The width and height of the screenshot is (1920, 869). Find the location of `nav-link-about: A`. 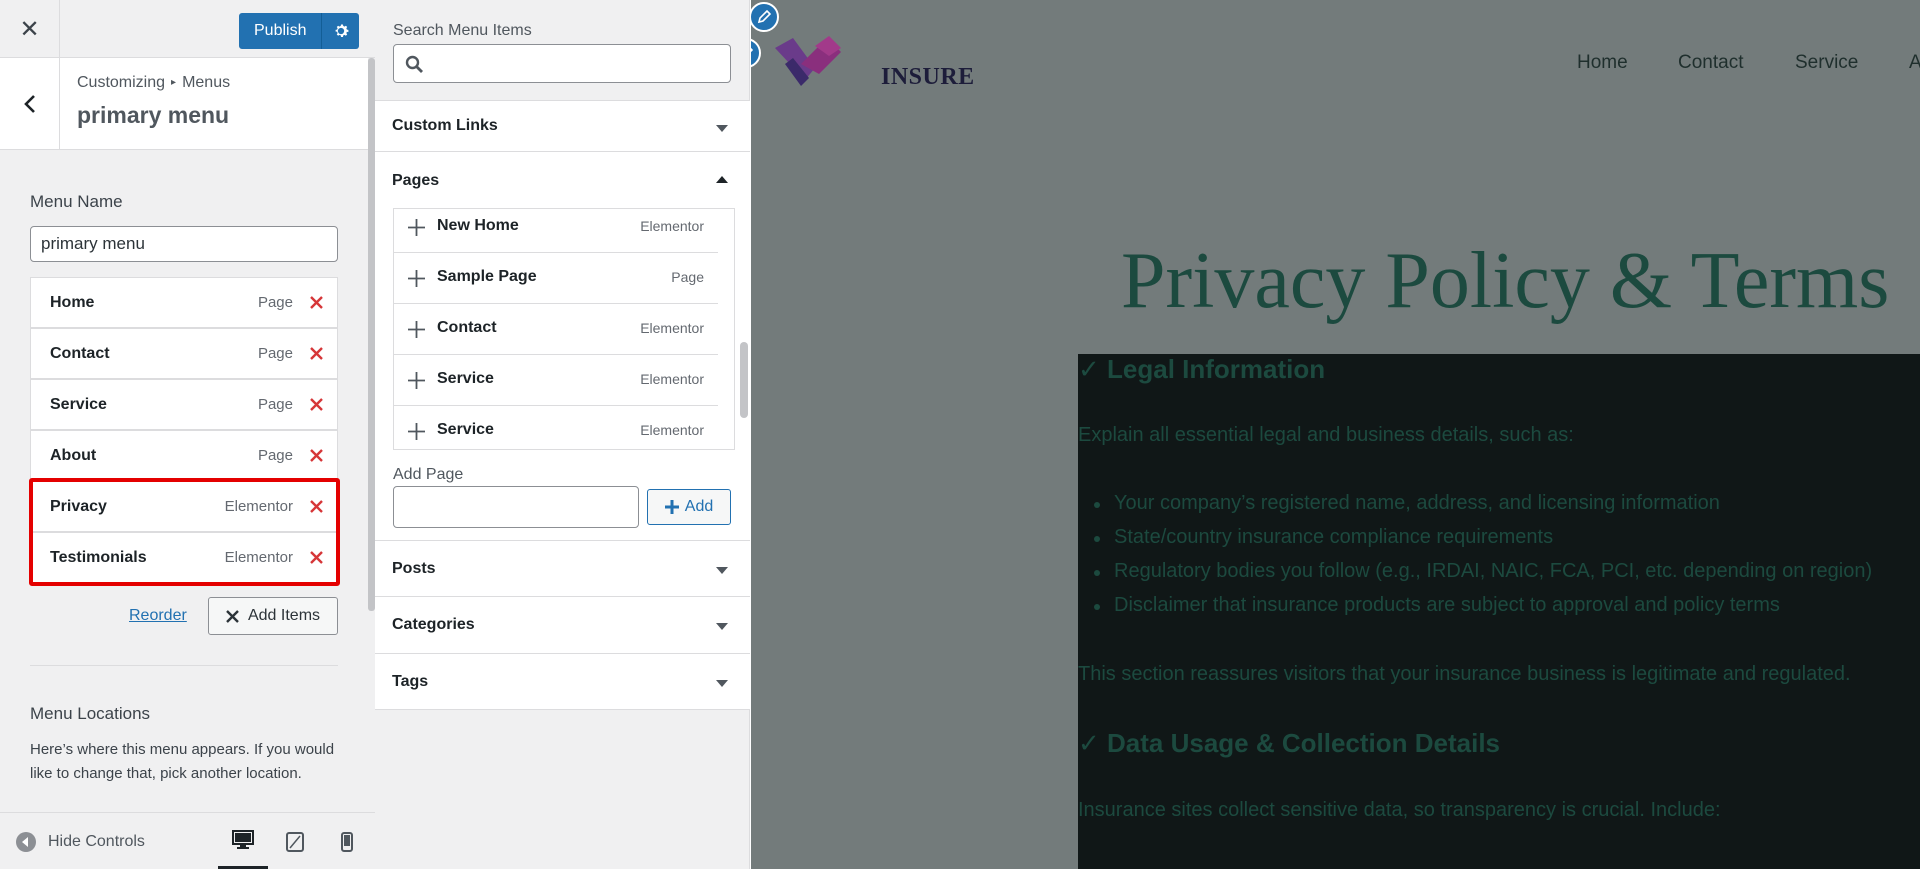

nav-link-about: A is located at coordinates (1914, 63).